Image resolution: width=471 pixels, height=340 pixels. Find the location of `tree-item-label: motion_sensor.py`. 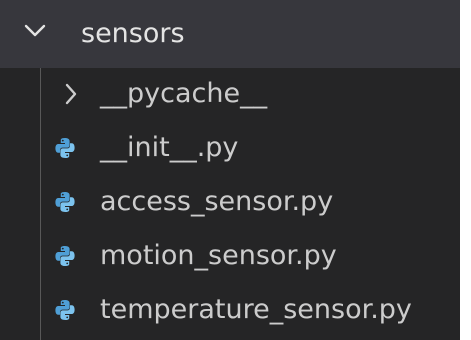

tree-item-label: motion_sensor.py is located at coordinates (218, 255).